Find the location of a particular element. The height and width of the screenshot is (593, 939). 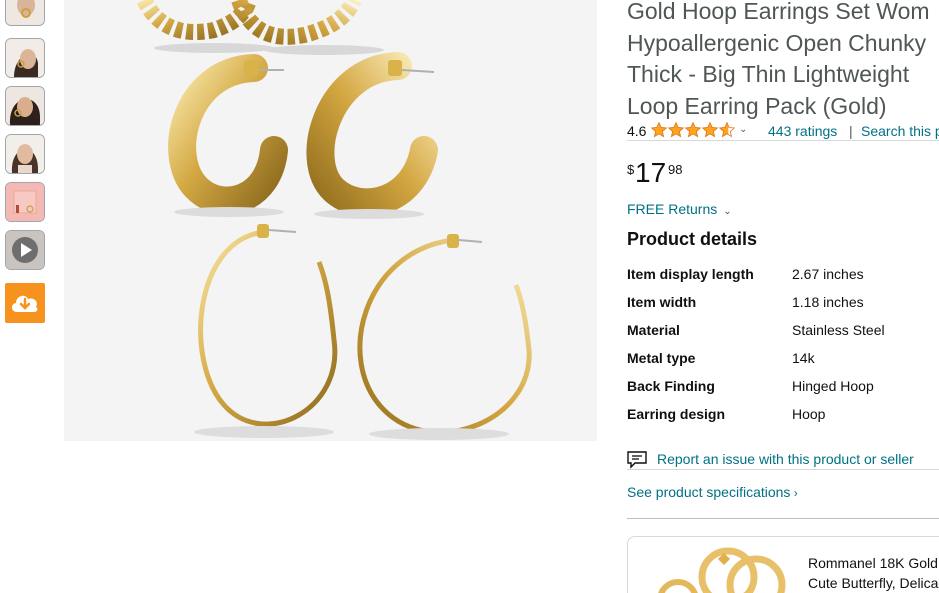

detail-key: Item width is located at coordinates (662, 302).